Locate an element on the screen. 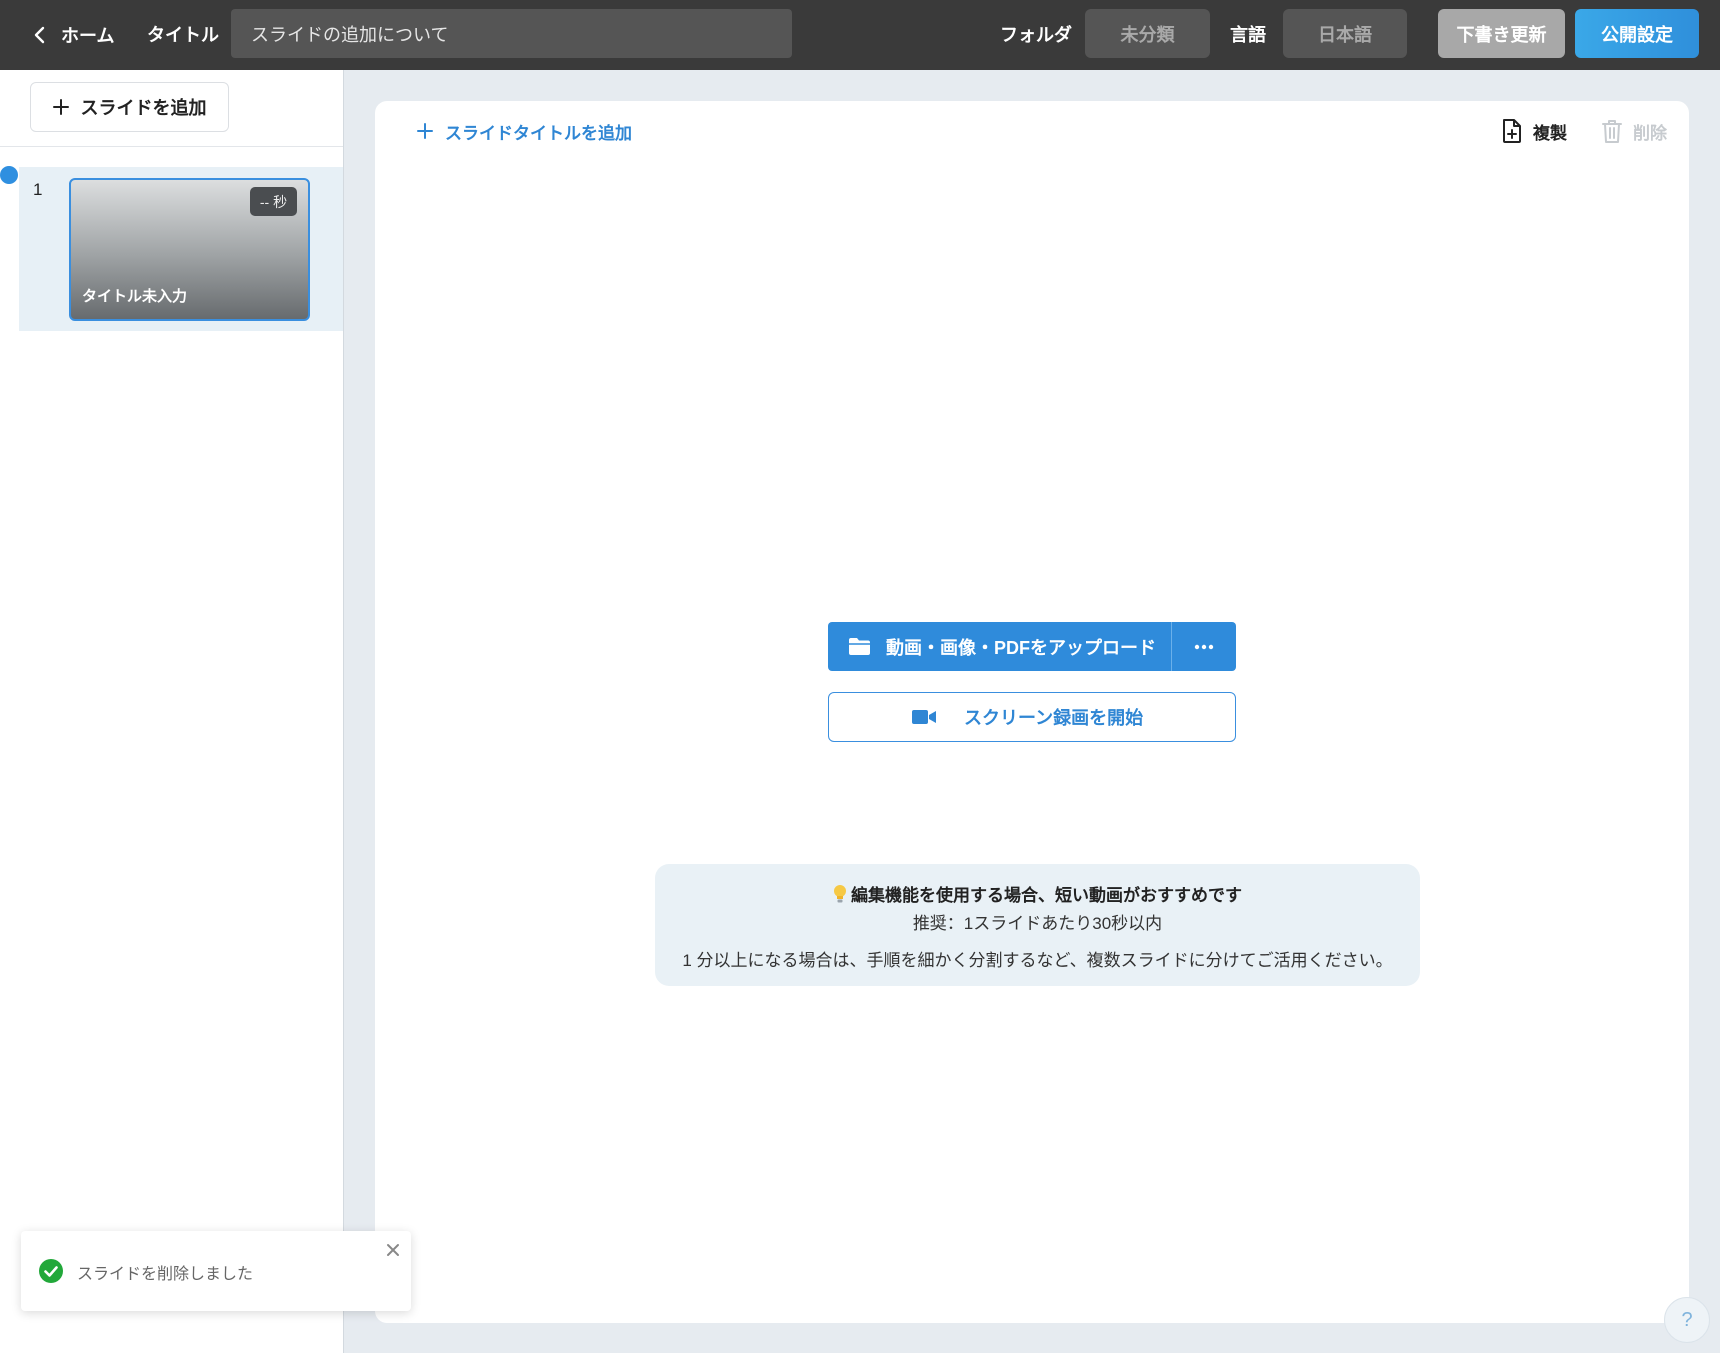 Image resolution: width=1720 pixels, height=1353 pixels. chevron-left-icon is located at coordinates (39, 35).